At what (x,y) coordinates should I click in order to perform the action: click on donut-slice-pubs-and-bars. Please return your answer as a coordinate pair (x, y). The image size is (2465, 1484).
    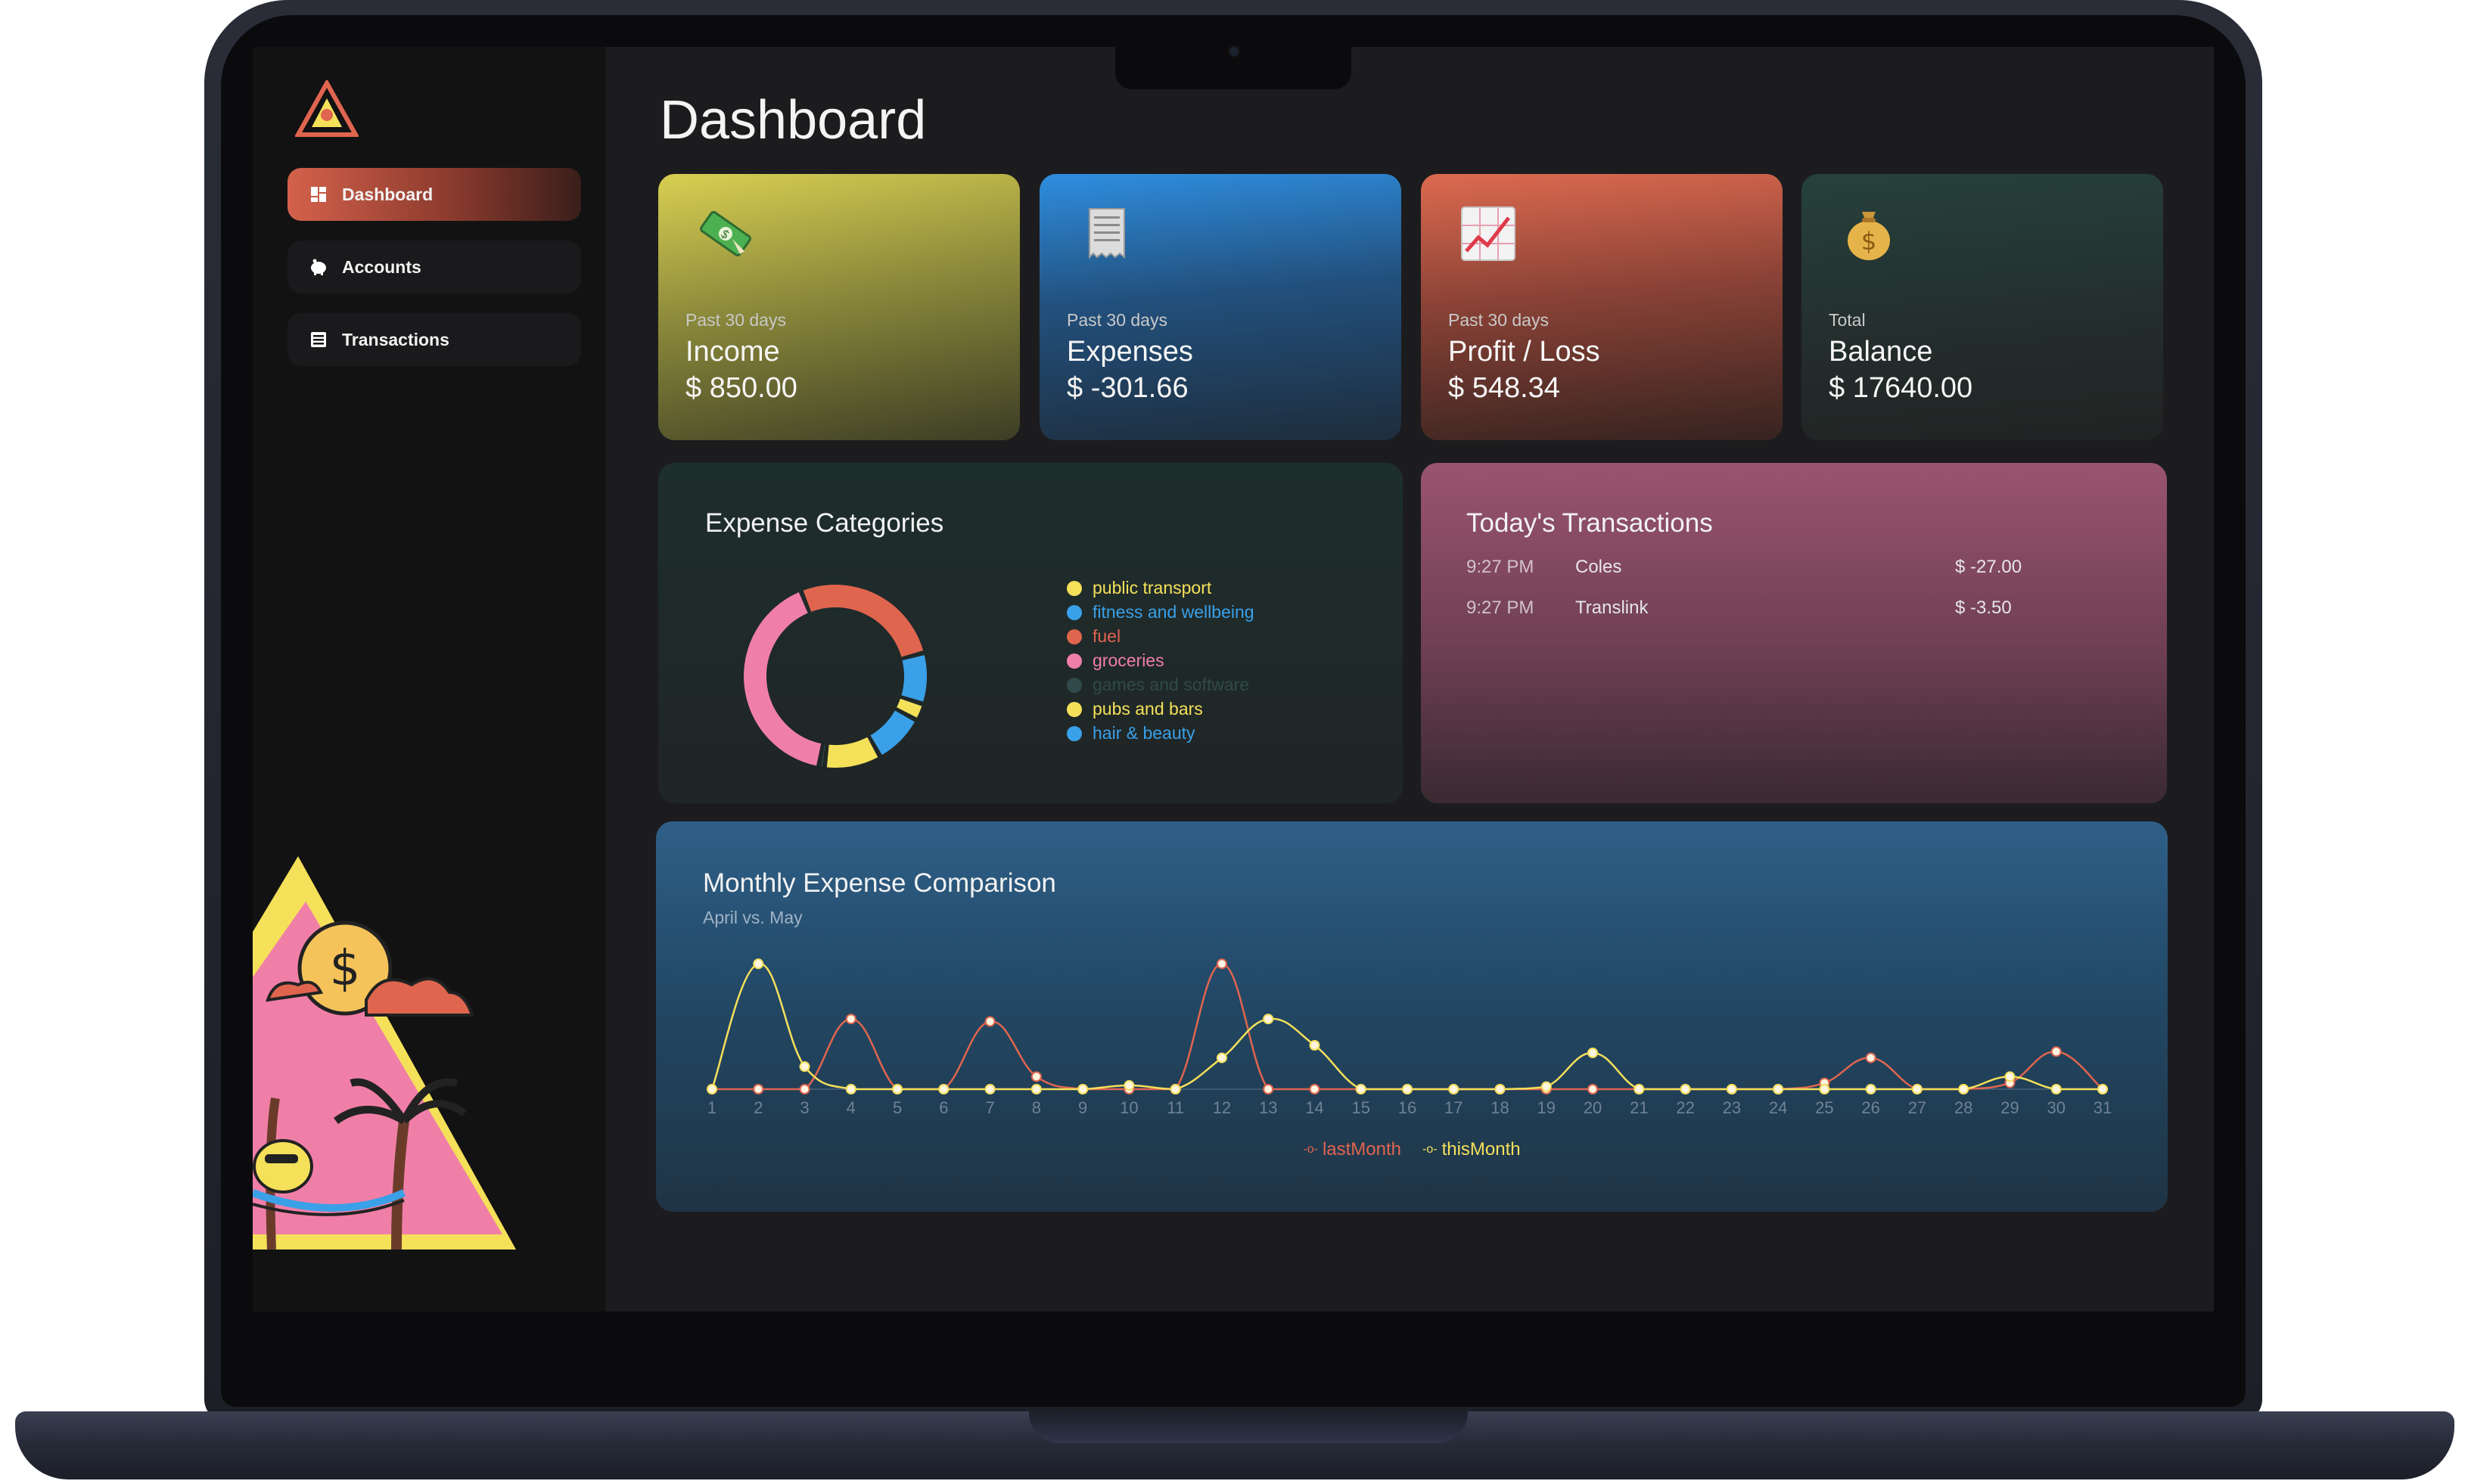
    Looking at the image, I should click on (852, 752).